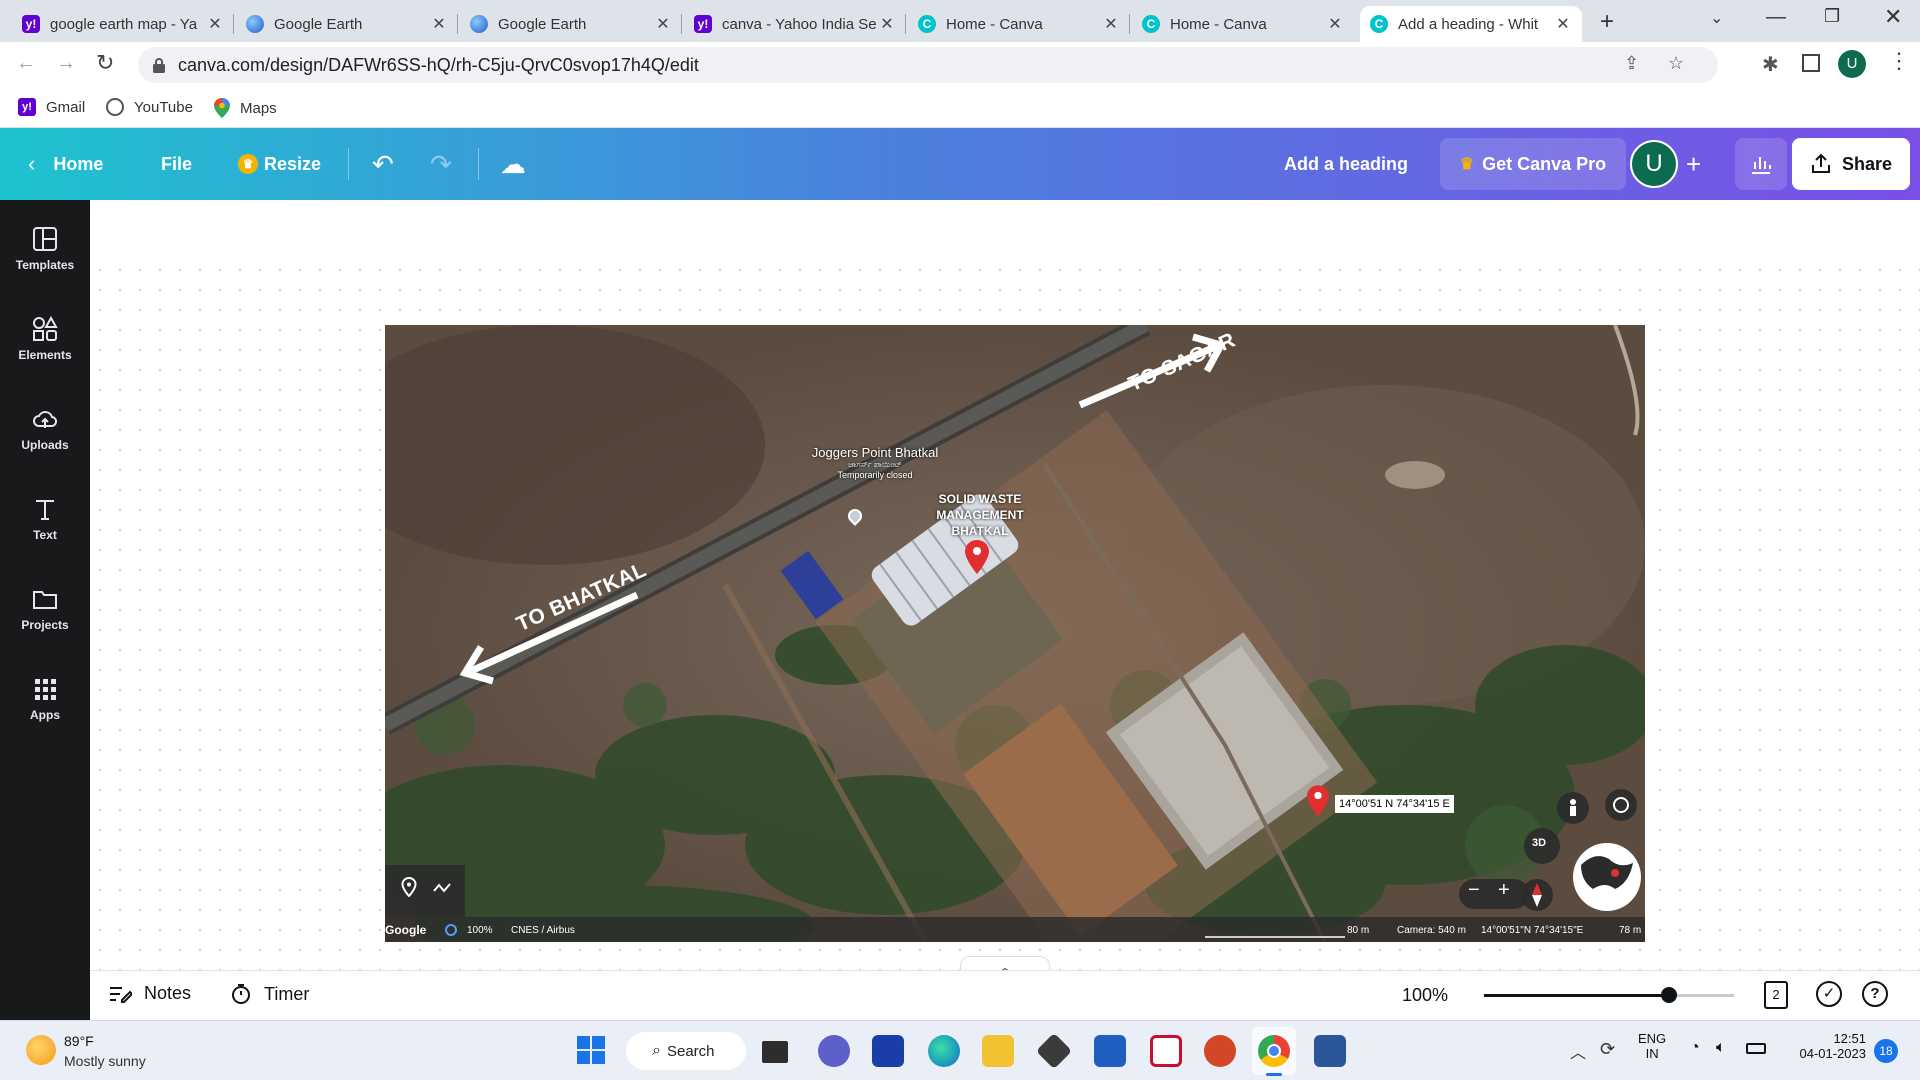 Image resolution: width=1920 pixels, height=1080 pixels. I want to click on volume-icon: 🔈︎, so click(1721, 1048).